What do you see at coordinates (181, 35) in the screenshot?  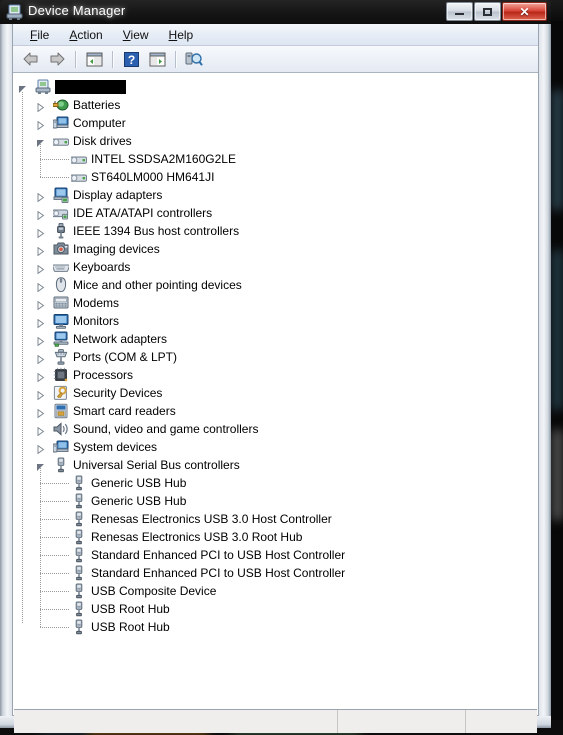 I see `menu-help: Help` at bounding box center [181, 35].